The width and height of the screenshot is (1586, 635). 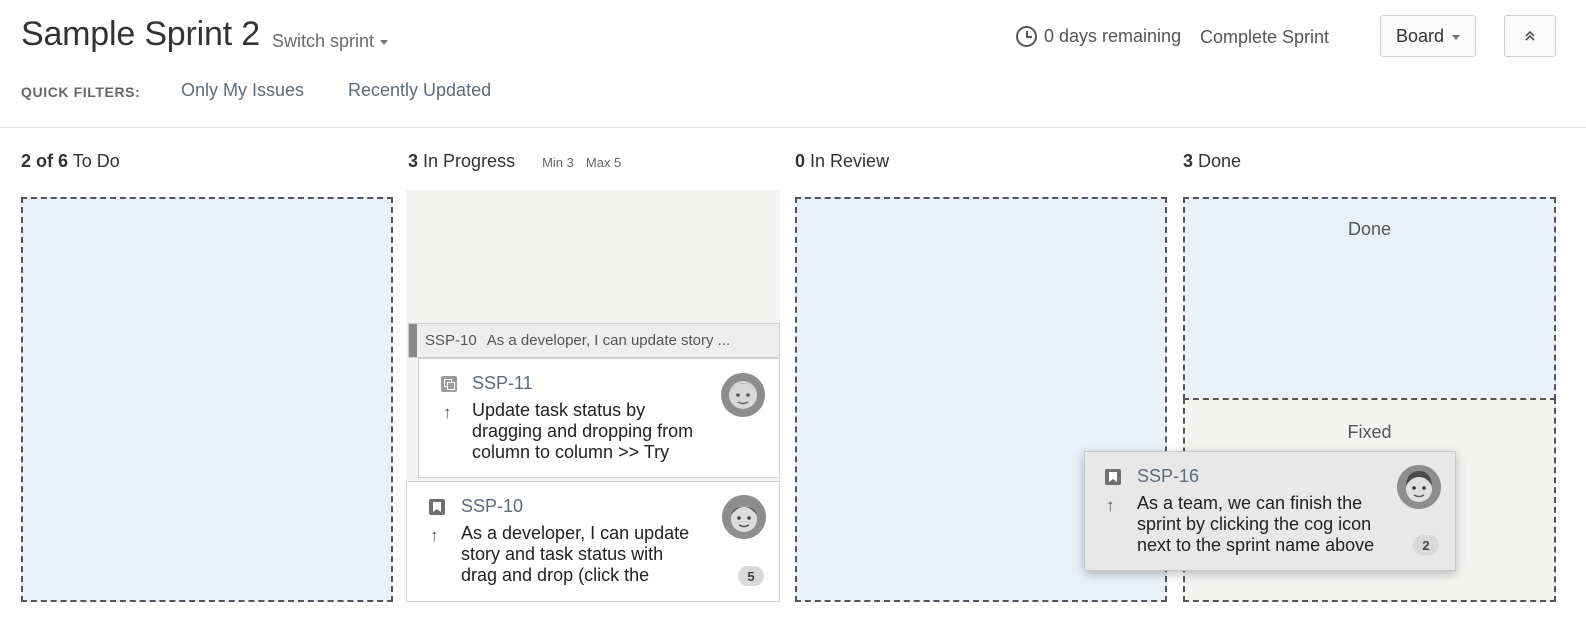 I want to click on board-button-label: Board, so click(x=1420, y=35).